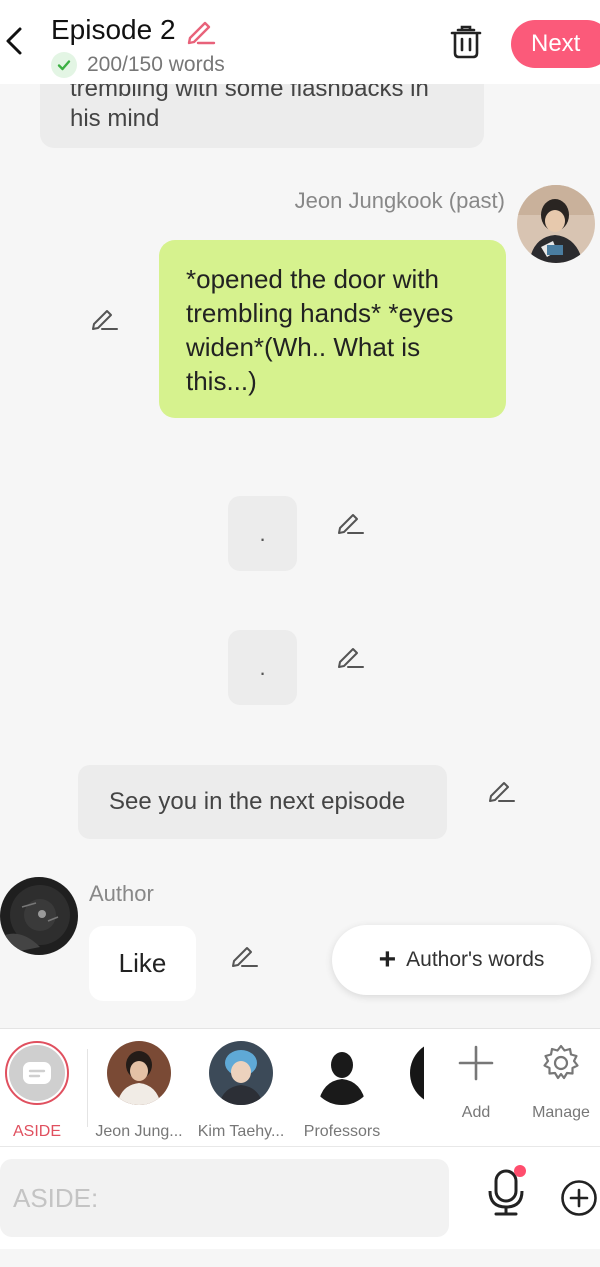 The height and width of the screenshot is (1267, 600). What do you see at coordinates (579, 1198) in the screenshot?
I see `add-circle-icon` at bounding box center [579, 1198].